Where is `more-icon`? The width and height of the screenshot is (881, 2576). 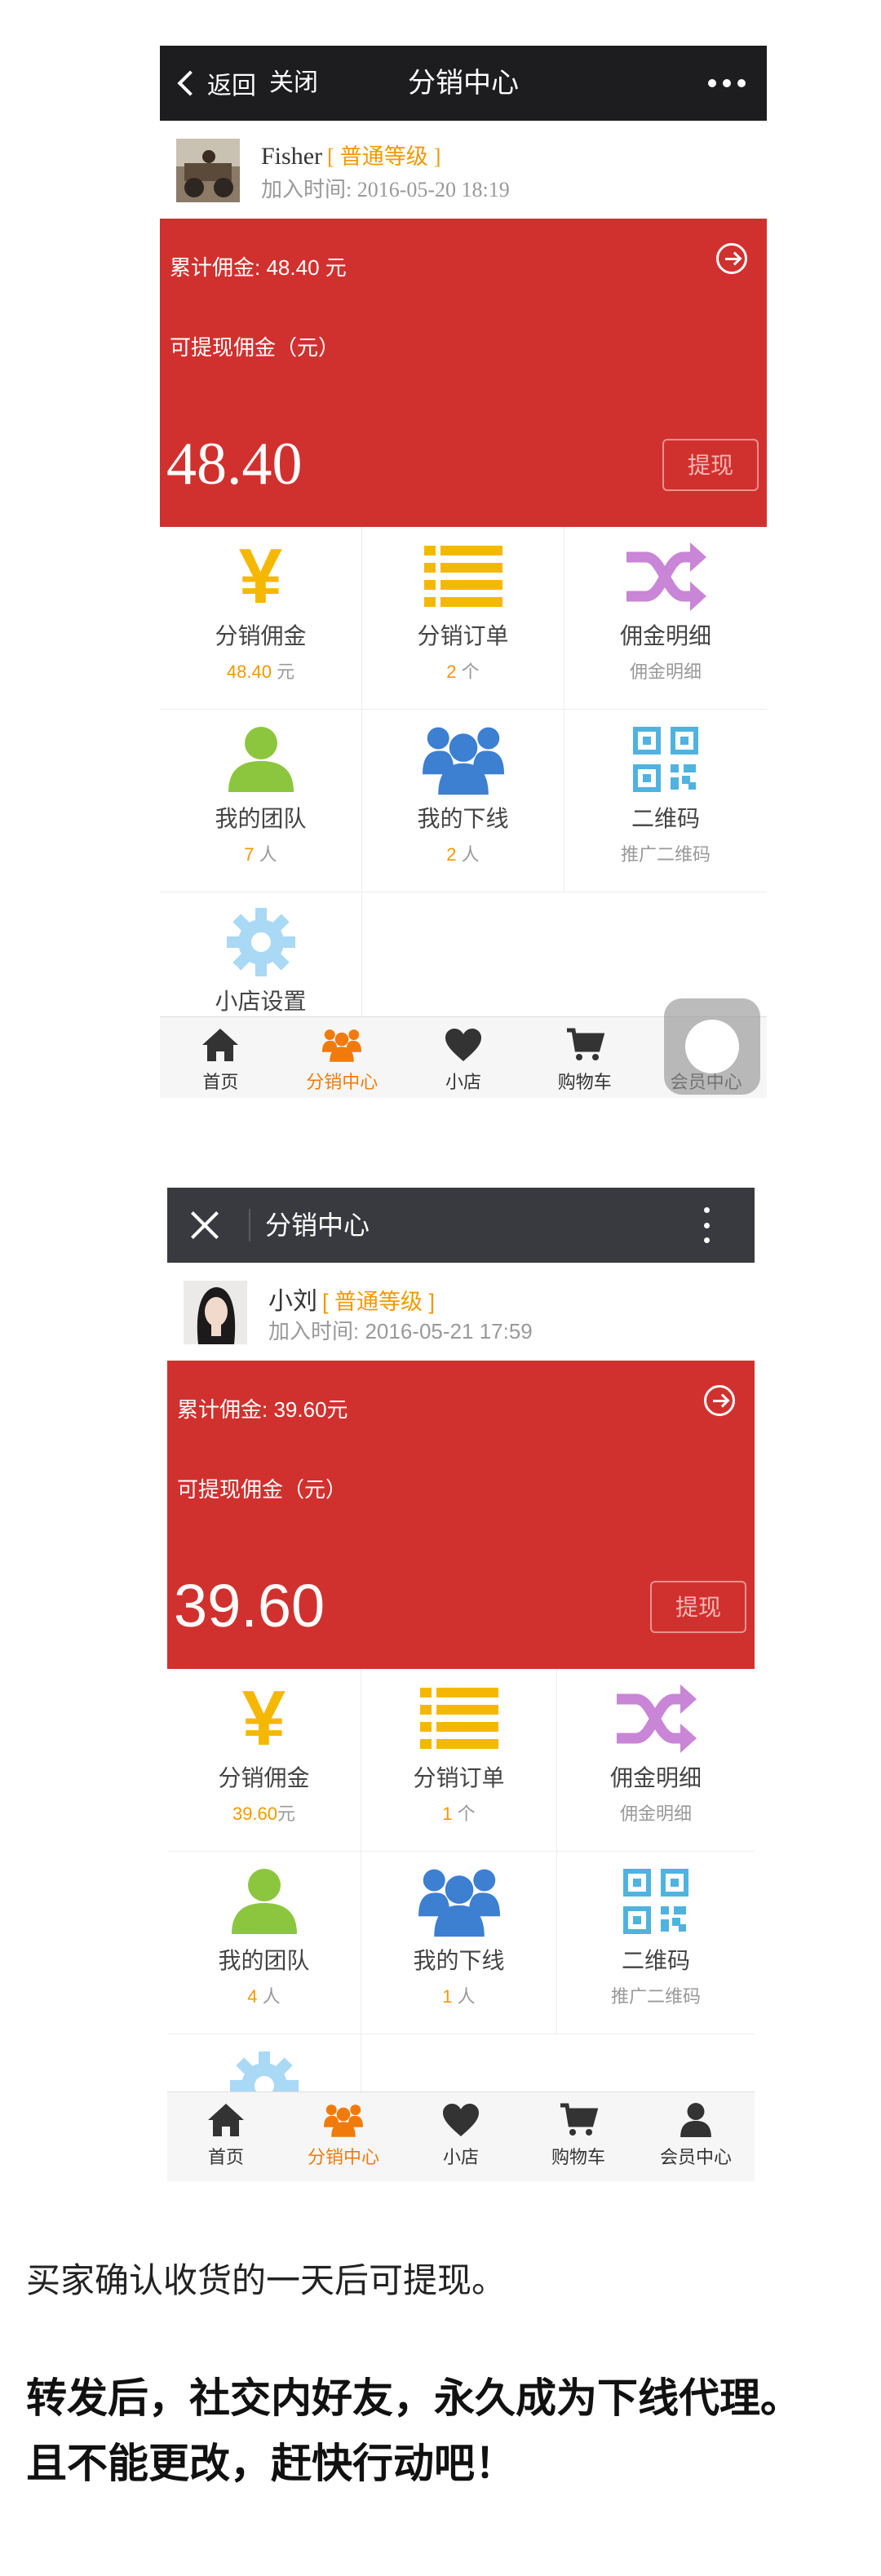 more-icon is located at coordinates (727, 83).